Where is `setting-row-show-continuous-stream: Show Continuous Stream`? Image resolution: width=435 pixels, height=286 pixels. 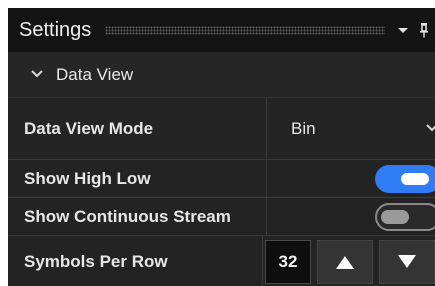 setting-row-show-continuous-stream: Show Continuous Stream is located at coordinates (221, 217).